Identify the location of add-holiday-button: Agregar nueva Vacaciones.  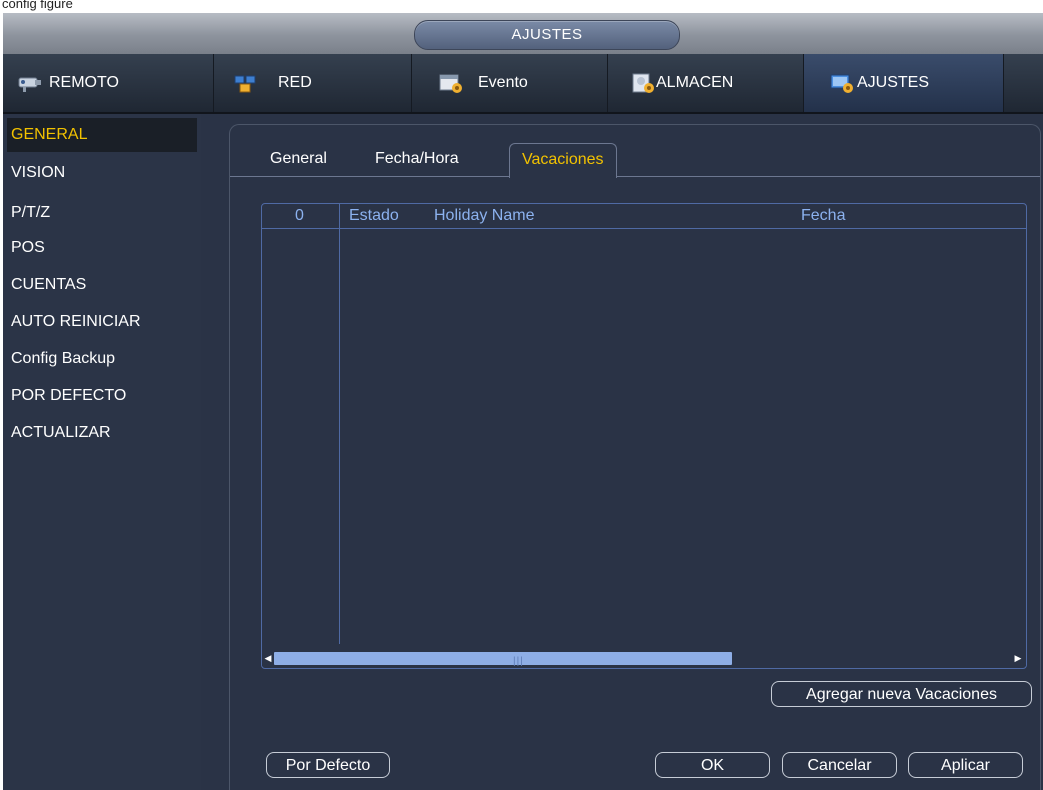
(901, 694).